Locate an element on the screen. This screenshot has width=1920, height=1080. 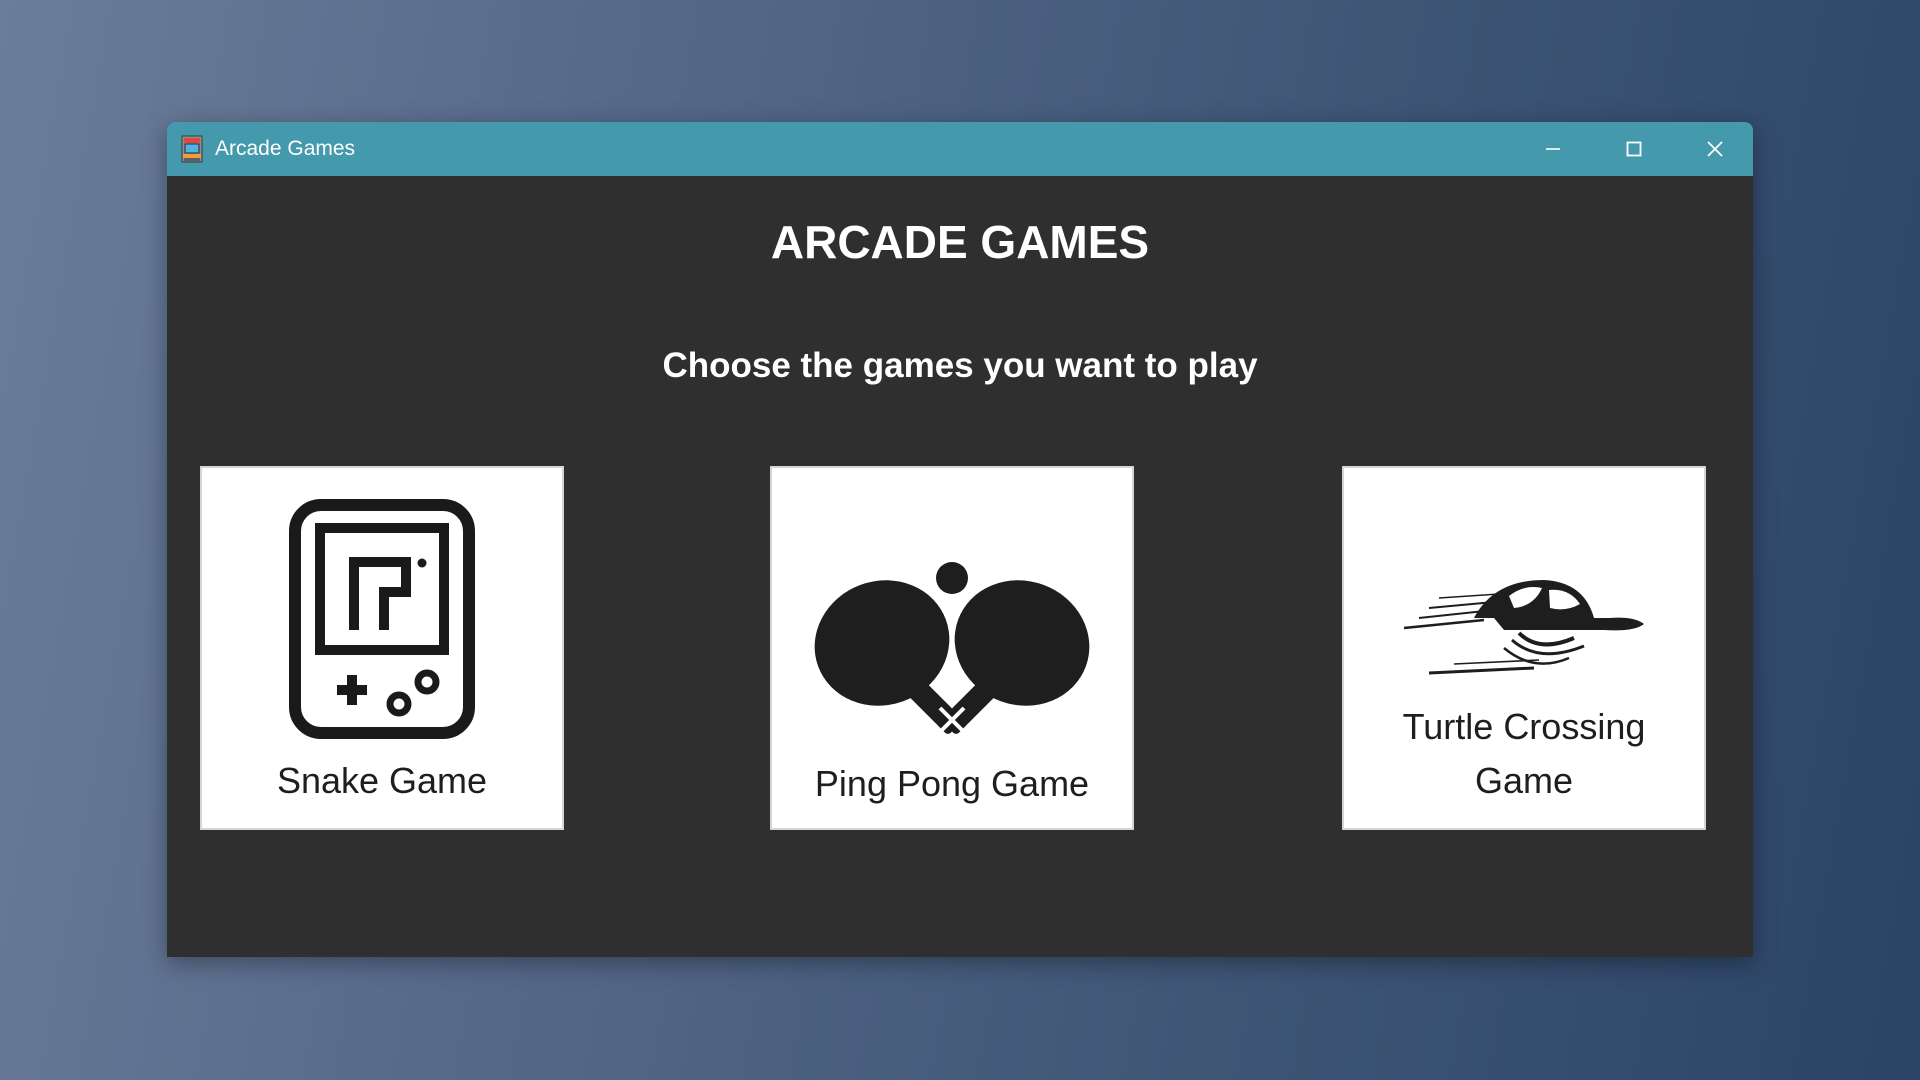
minimize-icon is located at coordinates (1553, 149).